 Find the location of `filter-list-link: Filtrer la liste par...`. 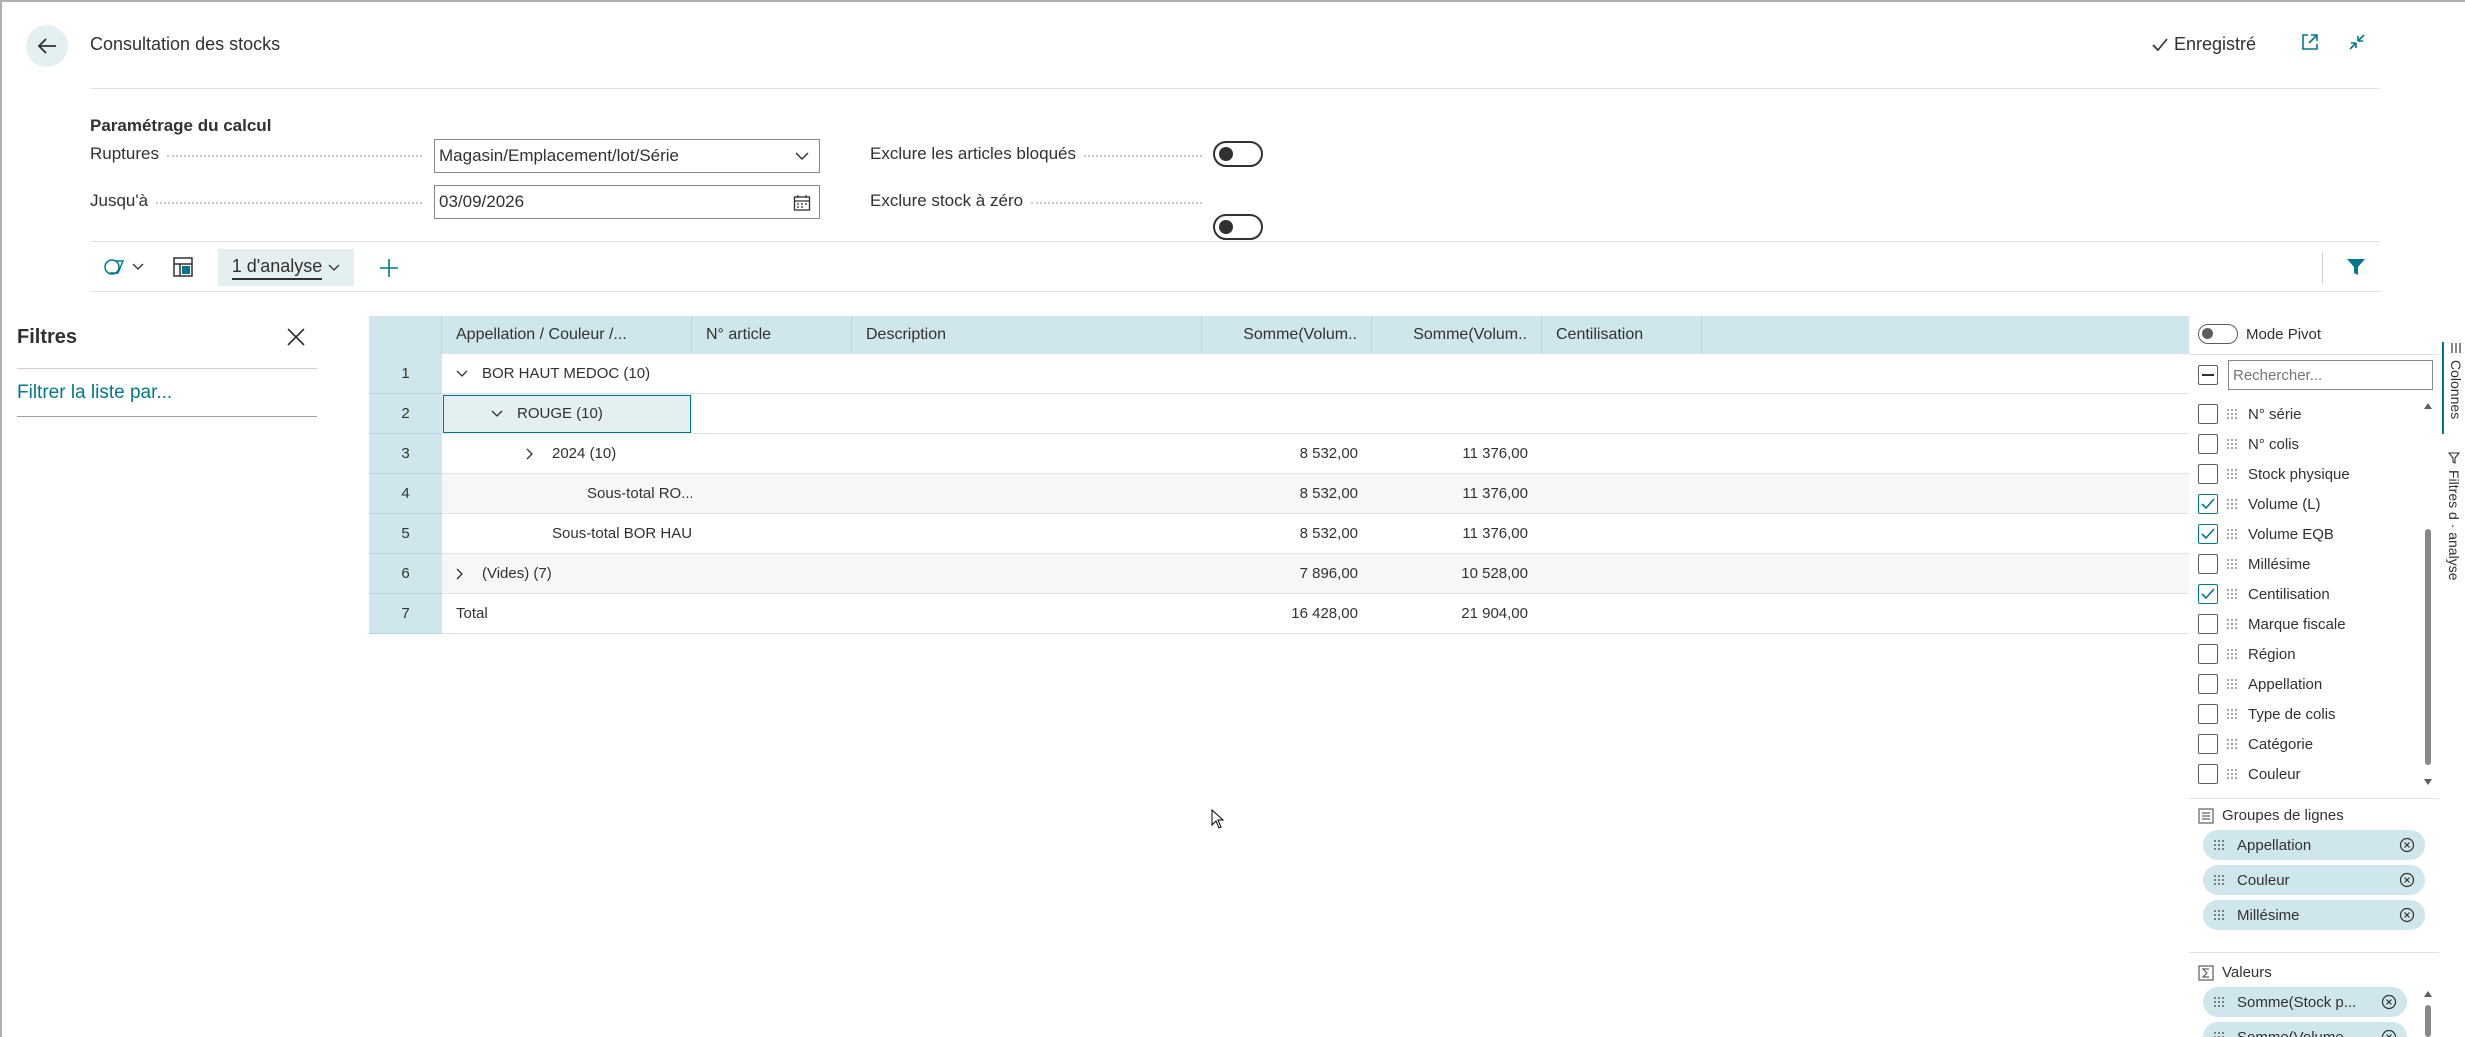

filter-list-link: Filtrer la liste par... is located at coordinates (94, 393).